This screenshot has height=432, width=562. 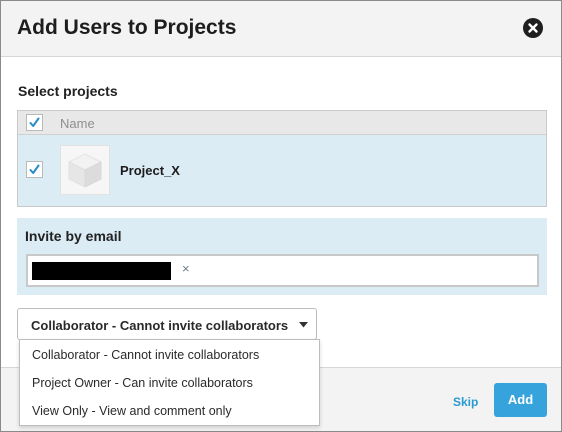 I want to click on caret-down-icon, so click(x=303, y=325).